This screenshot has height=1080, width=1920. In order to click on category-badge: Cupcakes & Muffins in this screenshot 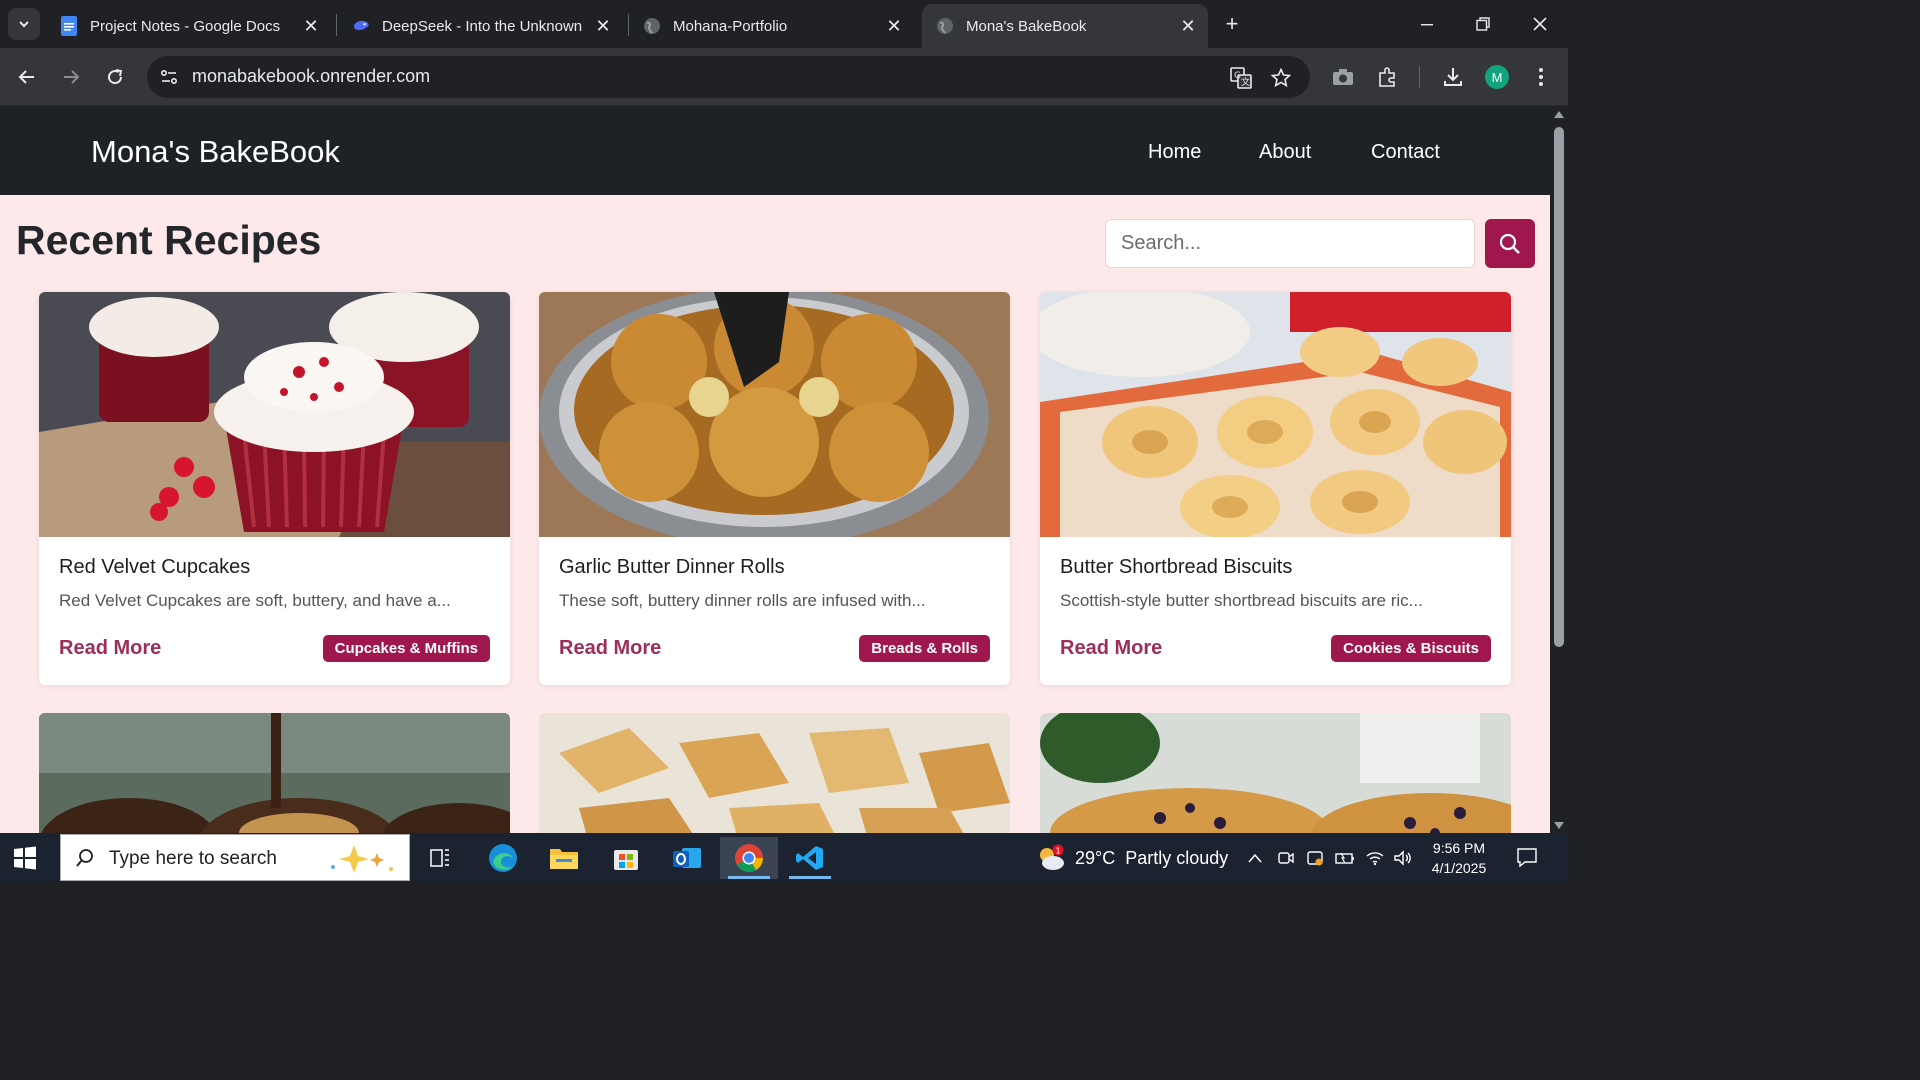, I will do `click(406, 648)`.